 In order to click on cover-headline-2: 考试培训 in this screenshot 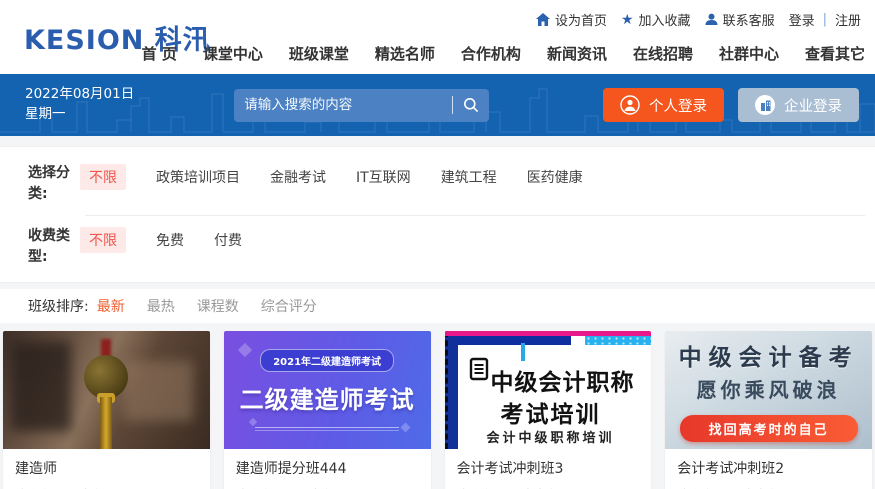, I will do `click(550, 415)`.